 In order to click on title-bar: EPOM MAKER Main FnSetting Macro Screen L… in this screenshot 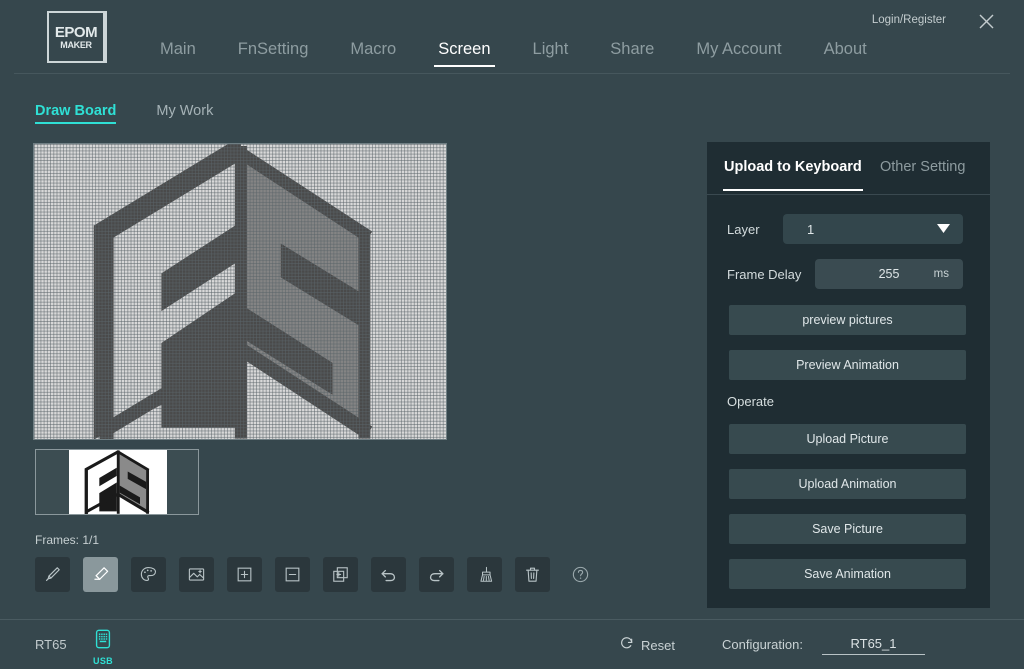, I will do `click(512, 37)`.